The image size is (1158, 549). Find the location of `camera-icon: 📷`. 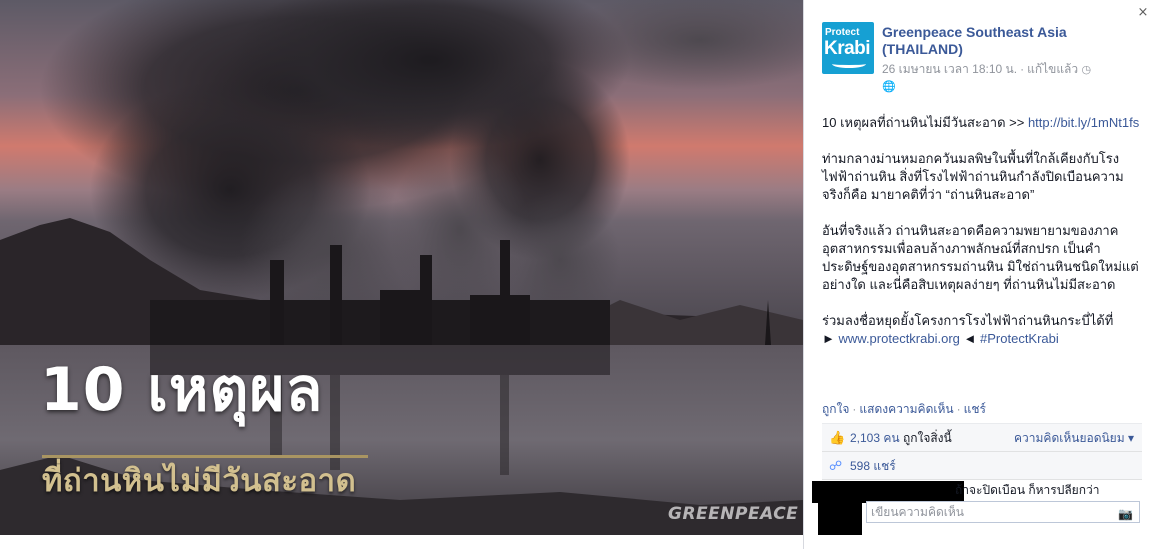

camera-icon: 📷 is located at coordinates (1125, 514).